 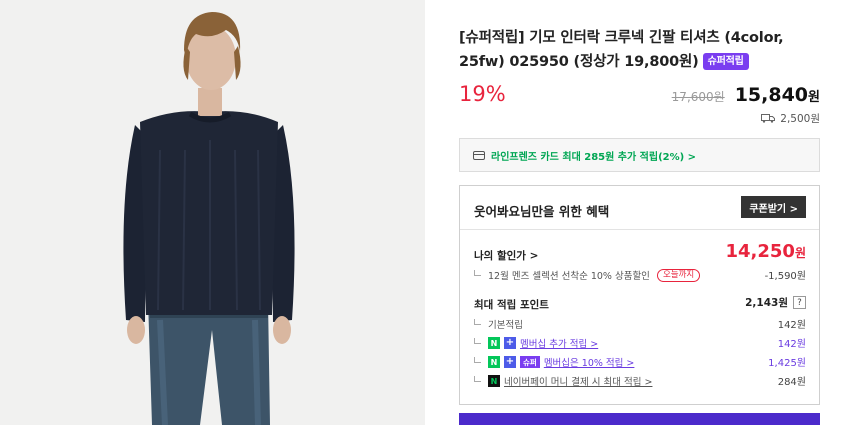 I want to click on my-discount-price: 14,250원, so click(x=765, y=251).